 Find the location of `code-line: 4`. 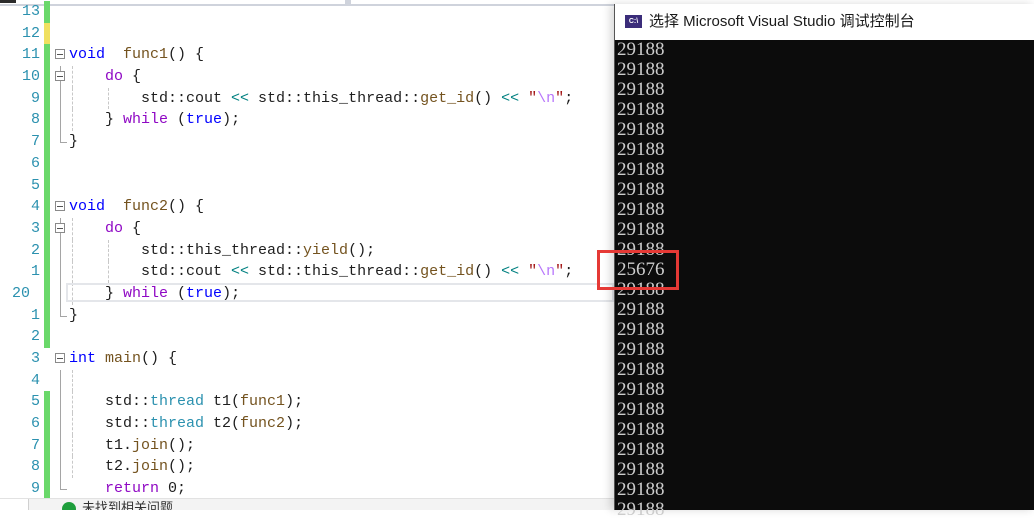

code-line: 4 is located at coordinates (307, 380).